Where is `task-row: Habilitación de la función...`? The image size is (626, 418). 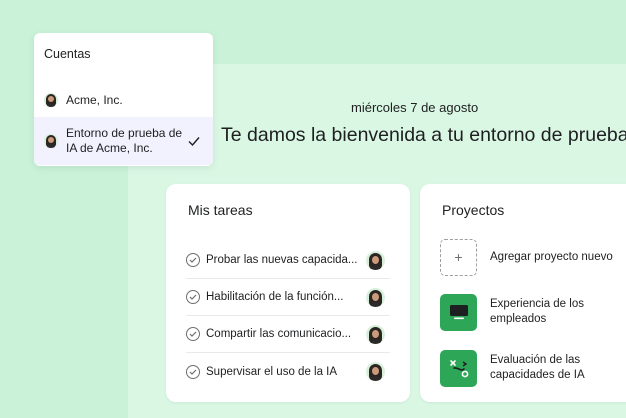
task-row: Habilitación de la función... is located at coordinates (288, 297).